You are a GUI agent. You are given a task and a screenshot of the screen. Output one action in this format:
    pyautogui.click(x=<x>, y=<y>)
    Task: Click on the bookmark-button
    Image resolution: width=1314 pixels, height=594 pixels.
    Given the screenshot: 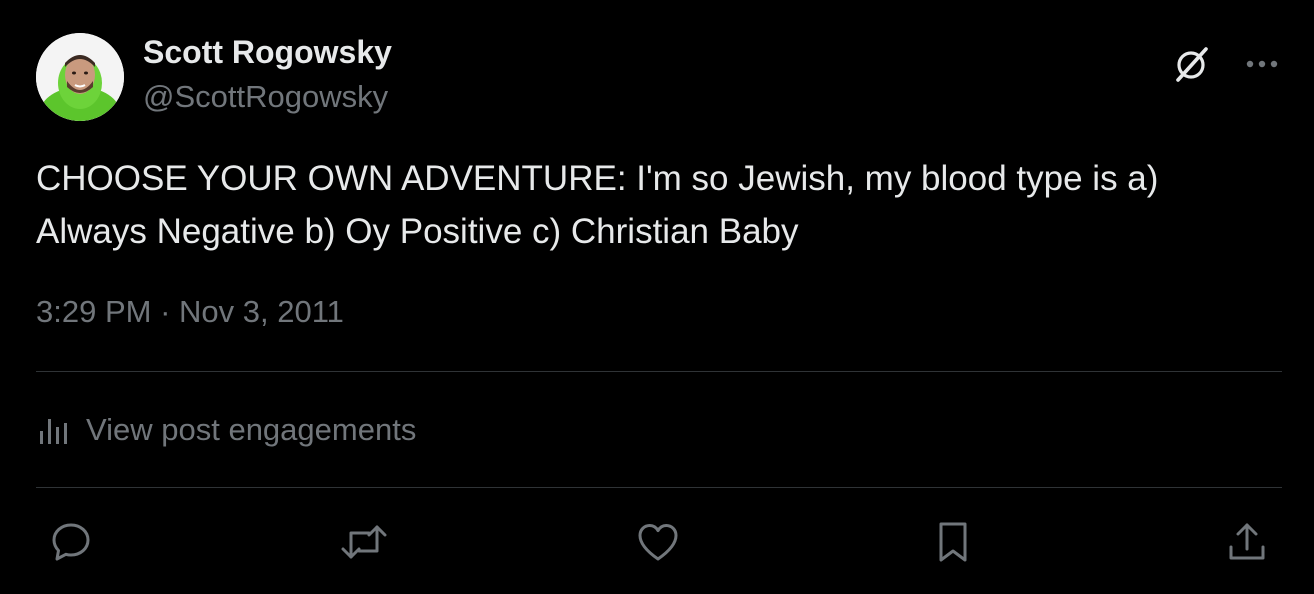 What is the action you would take?
    pyautogui.click(x=953, y=542)
    